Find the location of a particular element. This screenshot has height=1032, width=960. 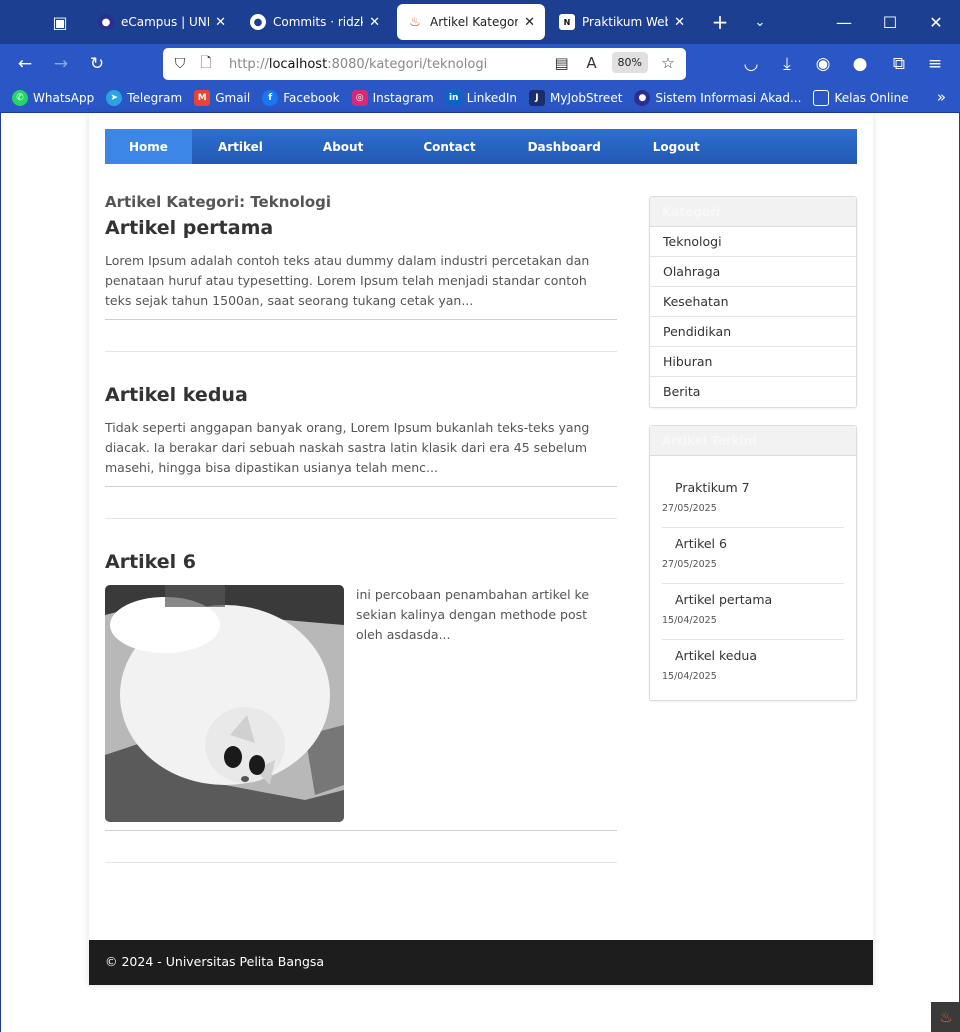

minimize-icon: — is located at coordinates (844, 22).